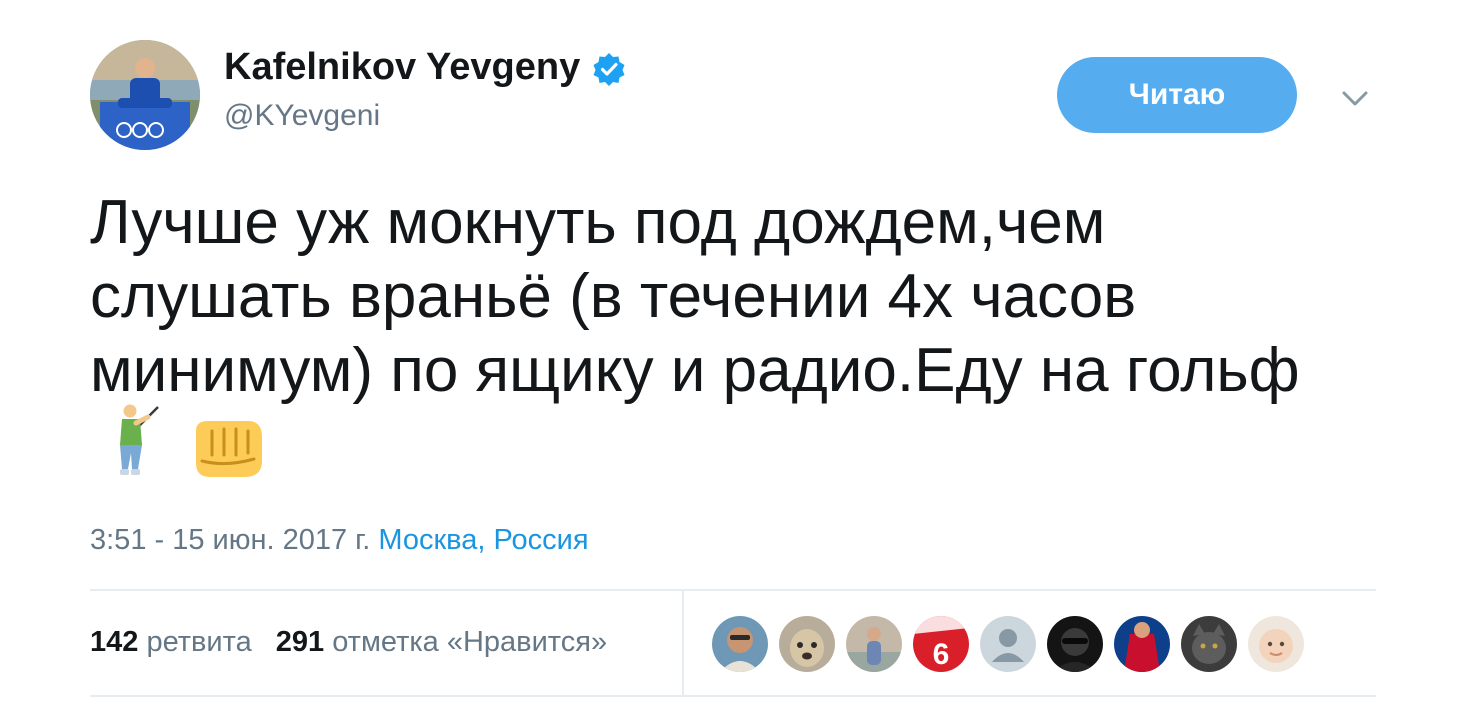  What do you see at coordinates (137, 443) in the screenshot?
I see `golfer-emoji` at bounding box center [137, 443].